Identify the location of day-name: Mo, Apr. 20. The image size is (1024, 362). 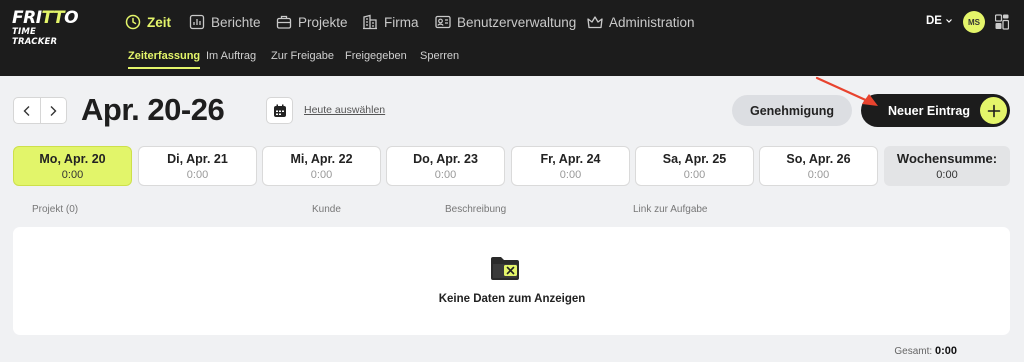
(72, 159).